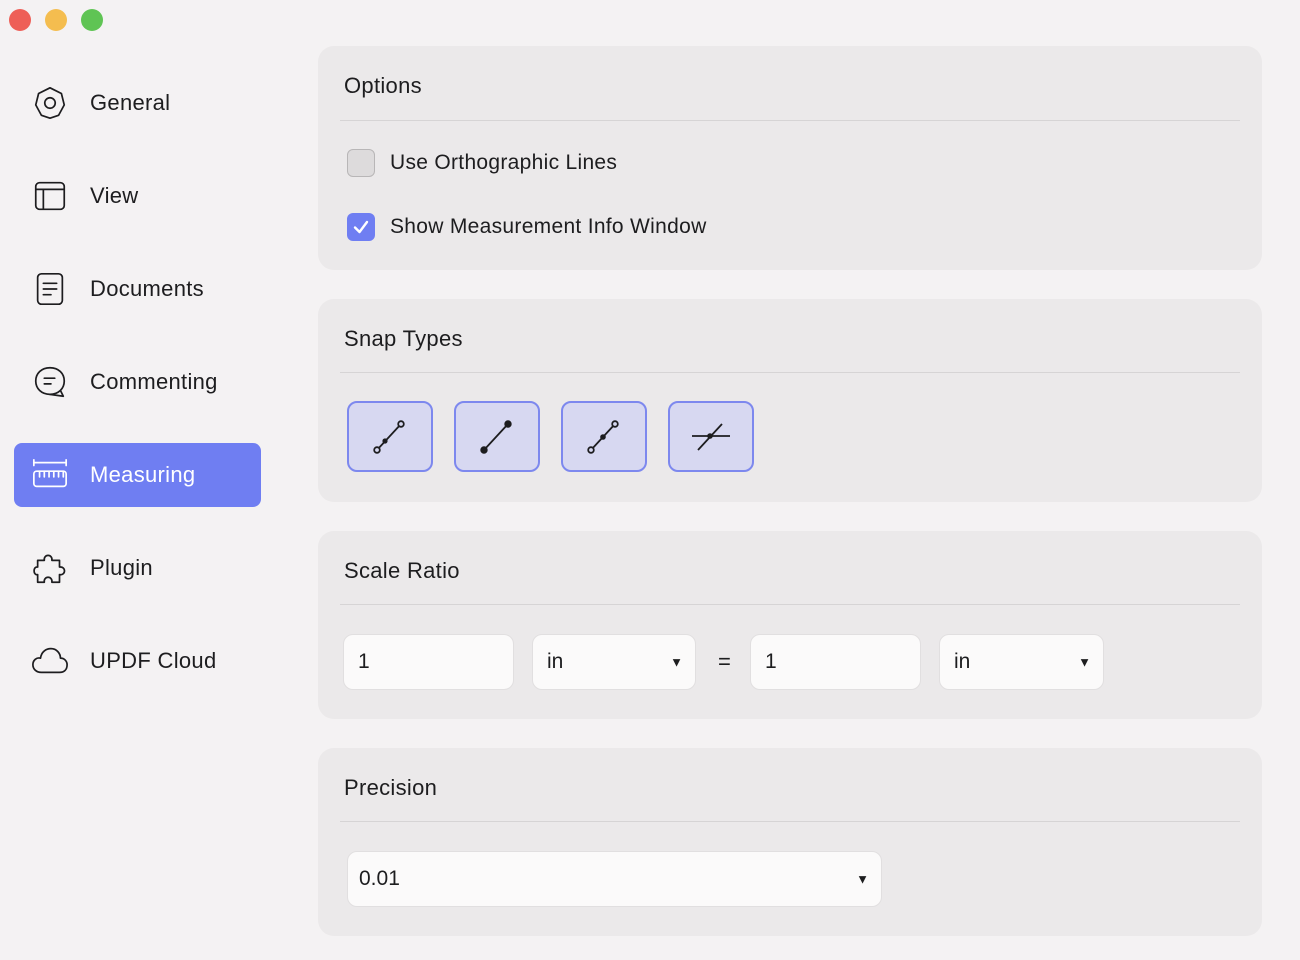 Image resolution: width=1300 pixels, height=960 pixels. What do you see at coordinates (402, 570) in the screenshot?
I see `scale-ratio-title: Scale Ratio` at bounding box center [402, 570].